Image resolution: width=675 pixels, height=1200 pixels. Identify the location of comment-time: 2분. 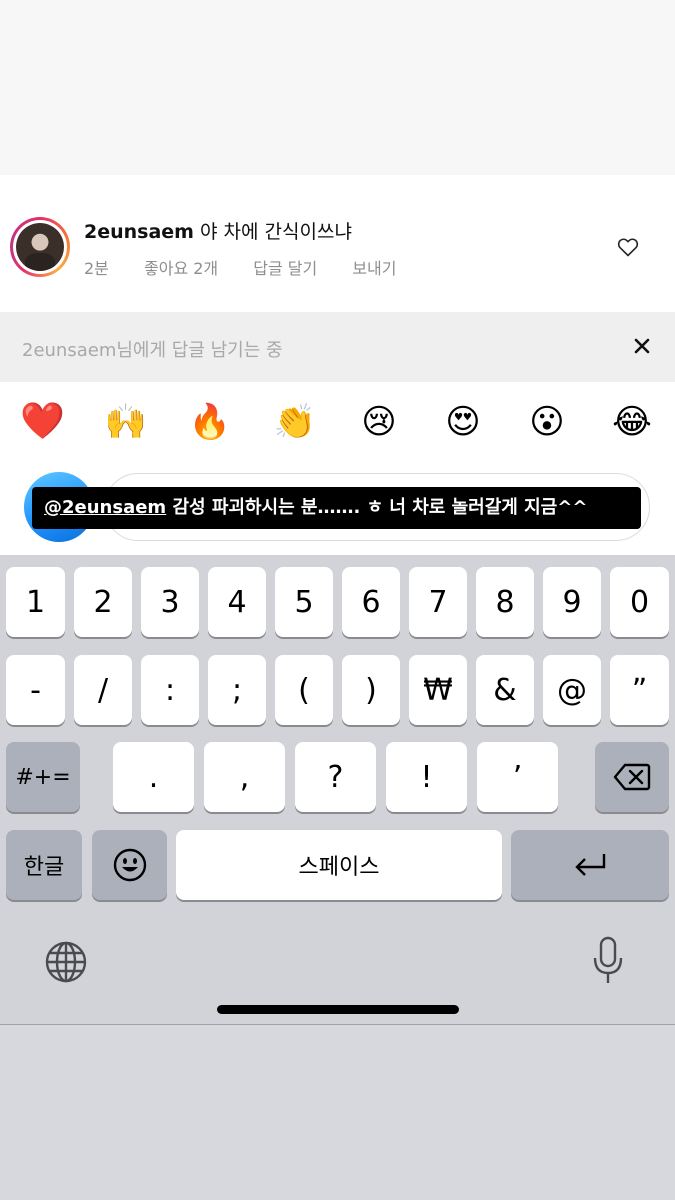
(96, 268).